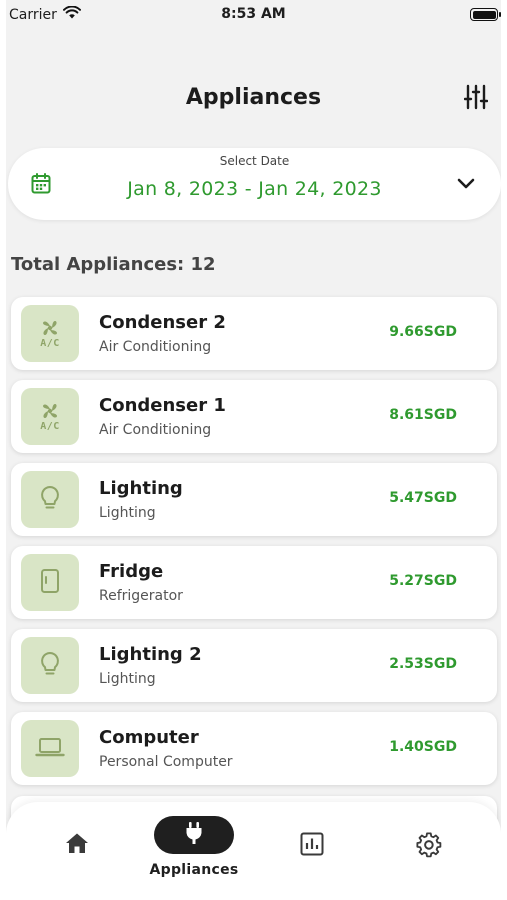 Image resolution: width=507 pixels, height=900 pixels. Describe the element at coordinates (254, 189) in the screenshot. I see `date-range-value: Jan 8, 2023 - Jan 24, 2023` at that location.